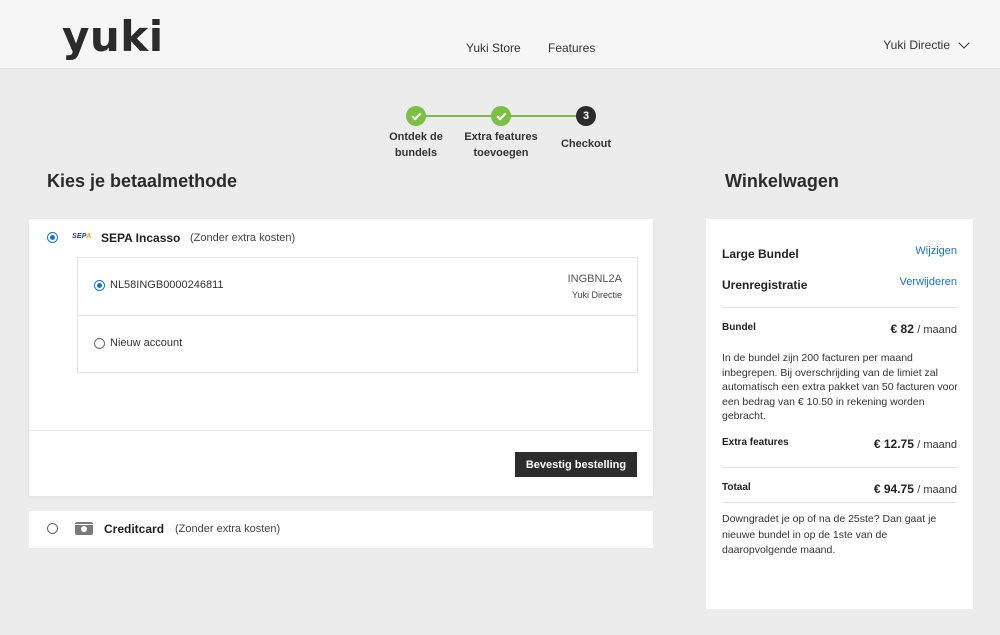  Describe the element at coordinates (99, 343) in the screenshot. I see `account-radio-new` at that location.